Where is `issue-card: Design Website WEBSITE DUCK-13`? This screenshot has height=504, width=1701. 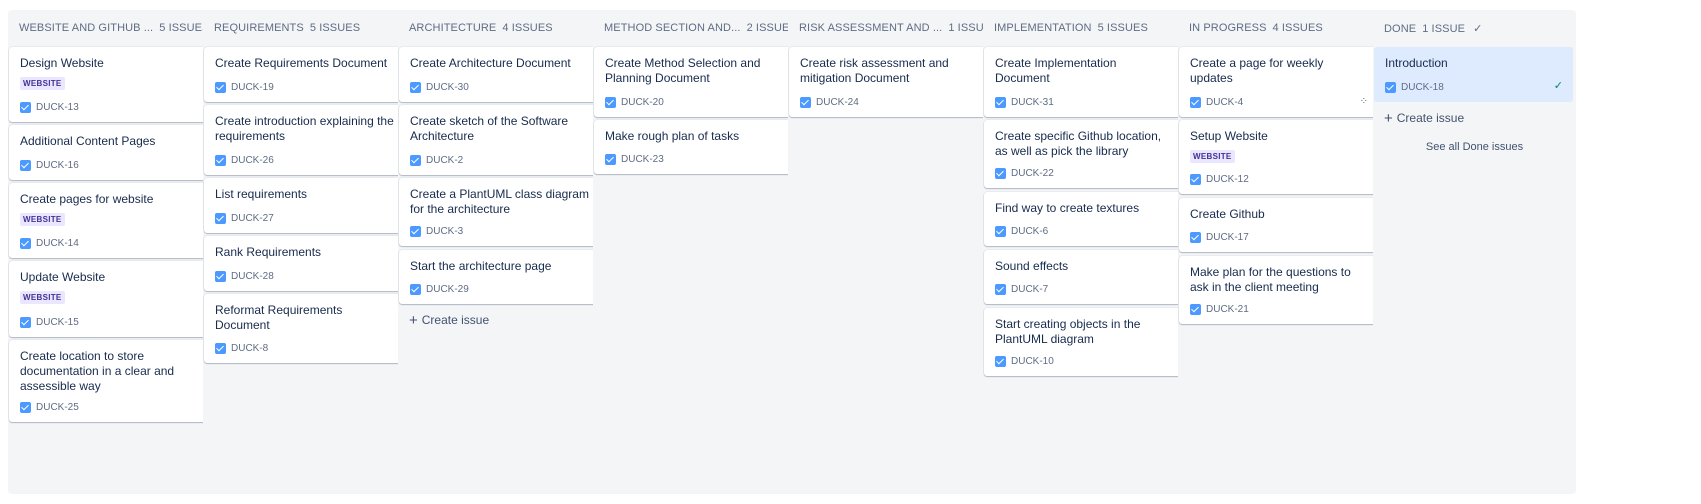
issue-card: Design Website WEBSITE DUCK-13 is located at coordinates (108, 84).